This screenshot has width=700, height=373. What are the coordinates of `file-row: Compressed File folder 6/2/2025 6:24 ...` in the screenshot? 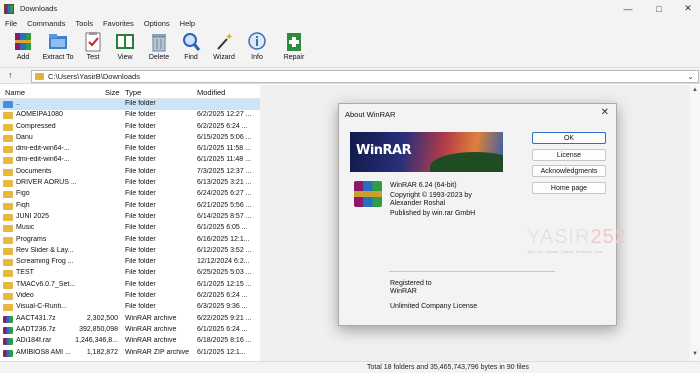 It's located at (130, 127).